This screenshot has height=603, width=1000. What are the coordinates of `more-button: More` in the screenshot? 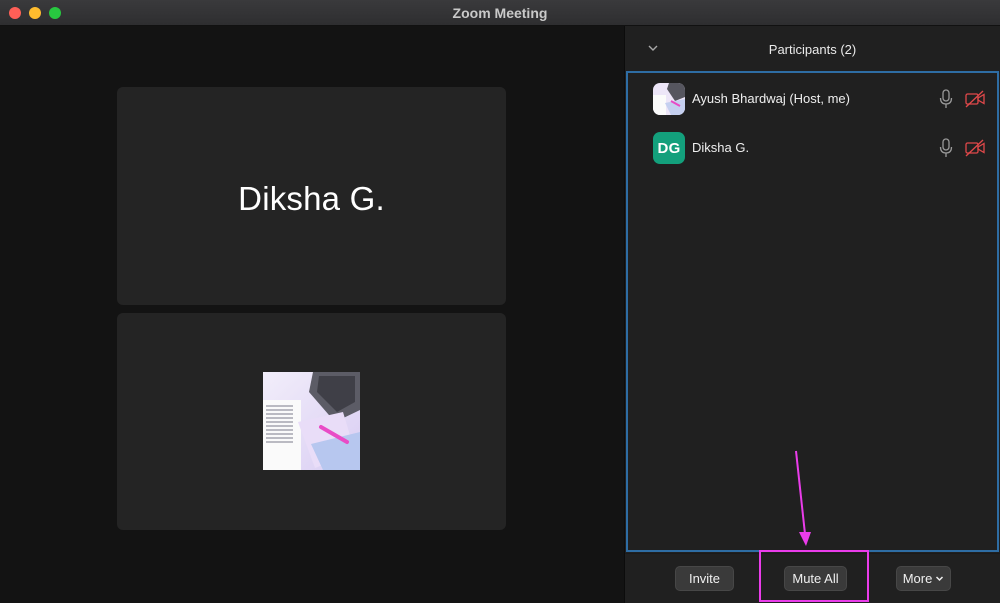 It's located at (923, 578).